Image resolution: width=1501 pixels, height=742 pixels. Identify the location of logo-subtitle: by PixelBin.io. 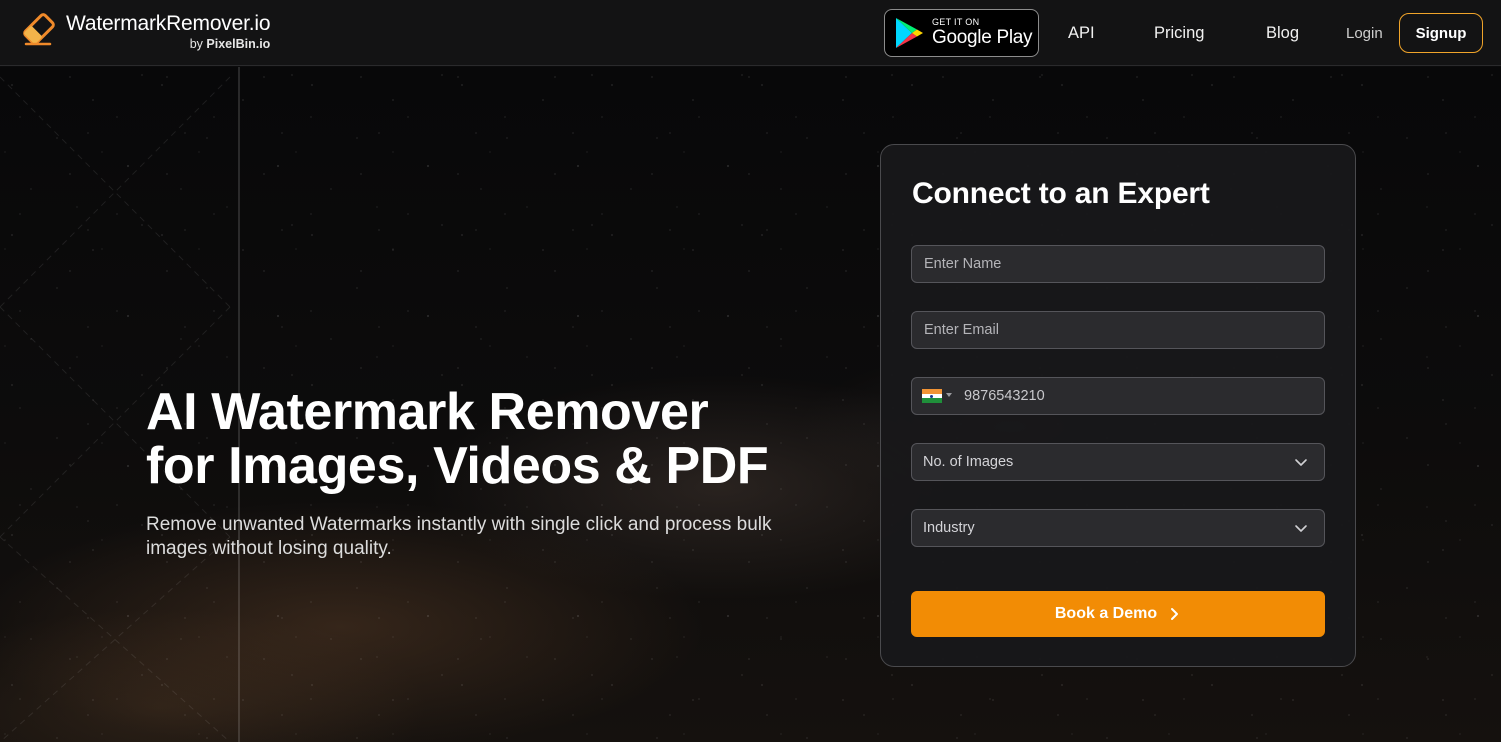
(168, 44).